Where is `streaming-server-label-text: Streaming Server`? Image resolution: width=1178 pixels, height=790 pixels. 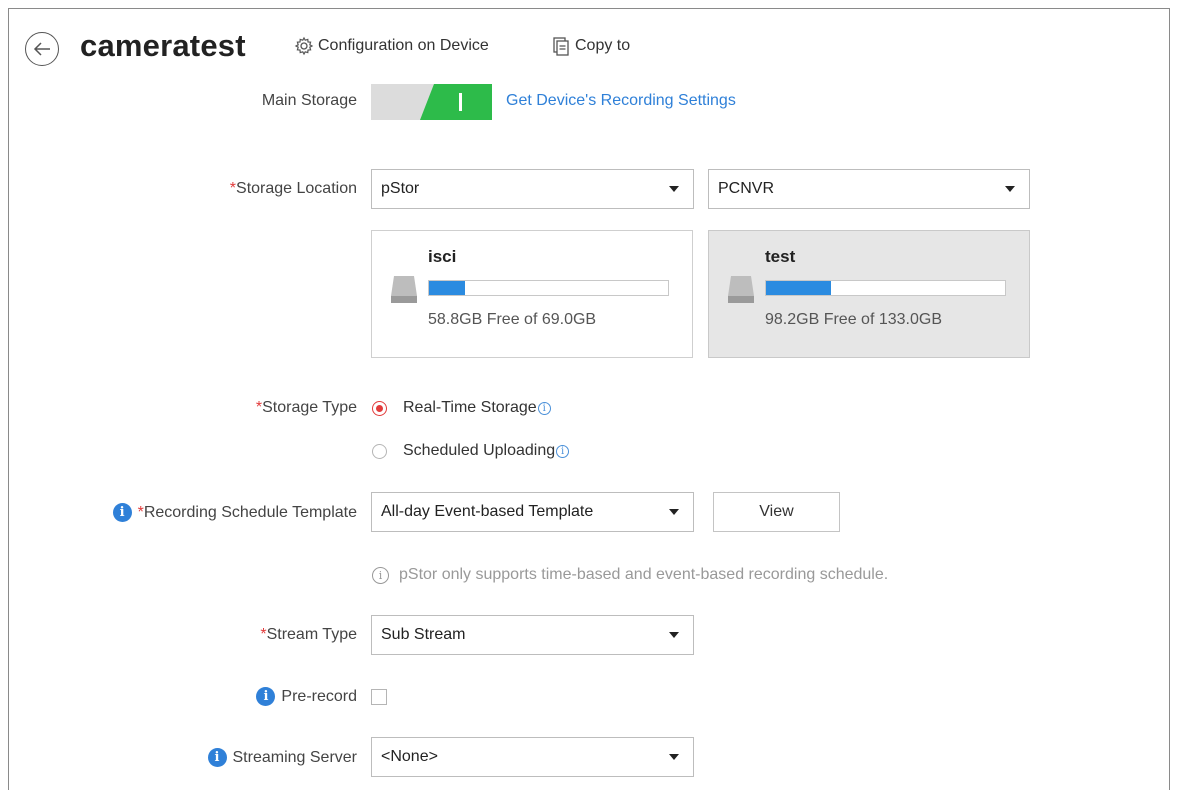 streaming-server-label-text: Streaming Server is located at coordinates (295, 757).